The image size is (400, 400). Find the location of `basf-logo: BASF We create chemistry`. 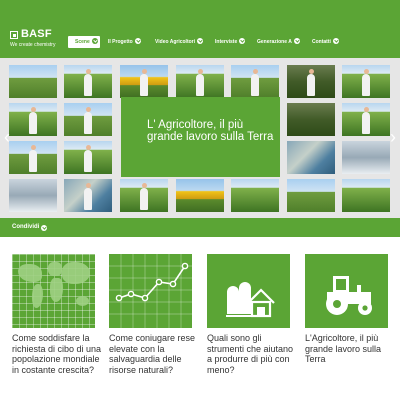

basf-logo: BASF We create chemistry is located at coordinates (40, 39).